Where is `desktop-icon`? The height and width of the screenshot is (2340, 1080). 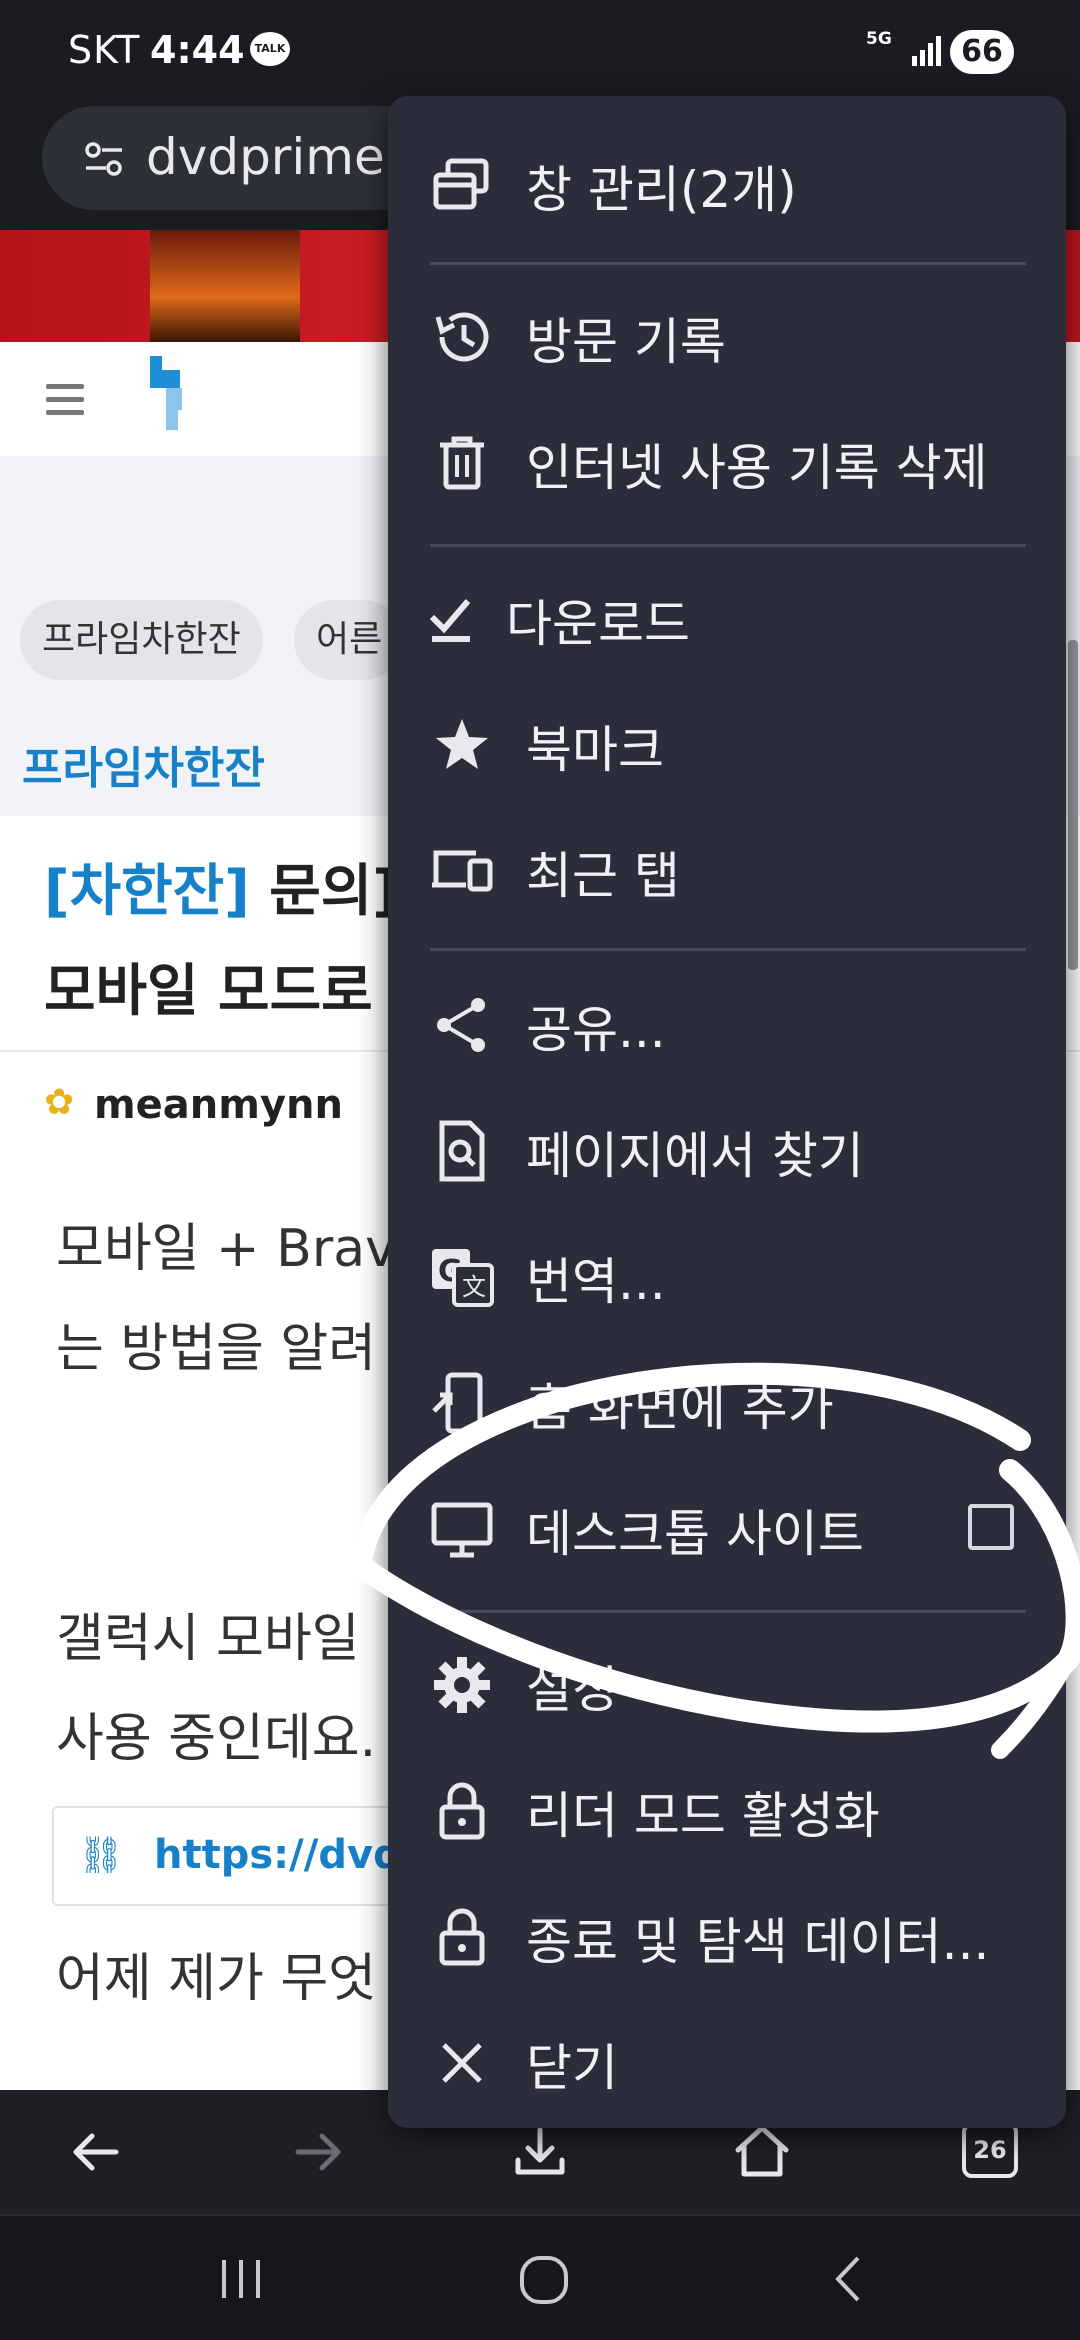 desktop-icon is located at coordinates (462, 1530).